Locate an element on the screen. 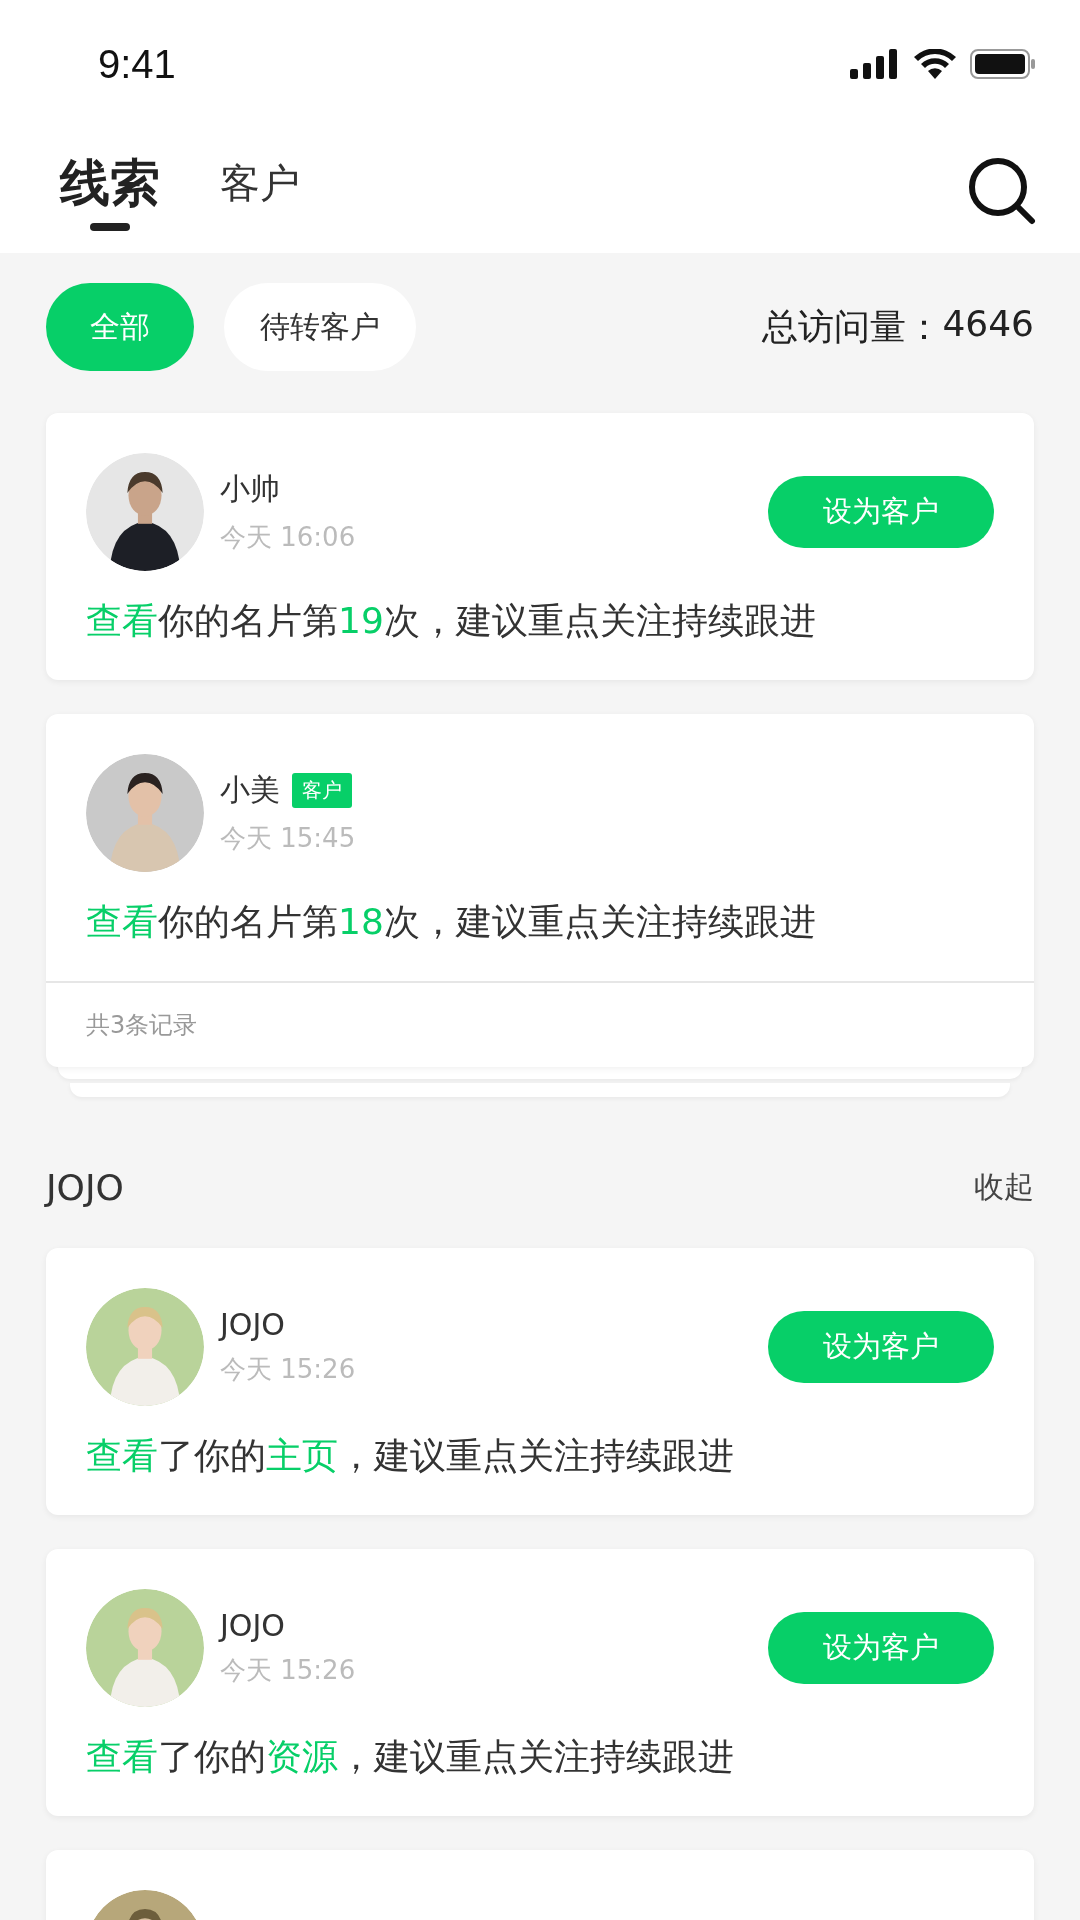 The width and height of the screenshot is (1080, 1920). activity-message: 查看你的名片第18次，建议重点关注持续跟进 is located at coordinates (451, 922).